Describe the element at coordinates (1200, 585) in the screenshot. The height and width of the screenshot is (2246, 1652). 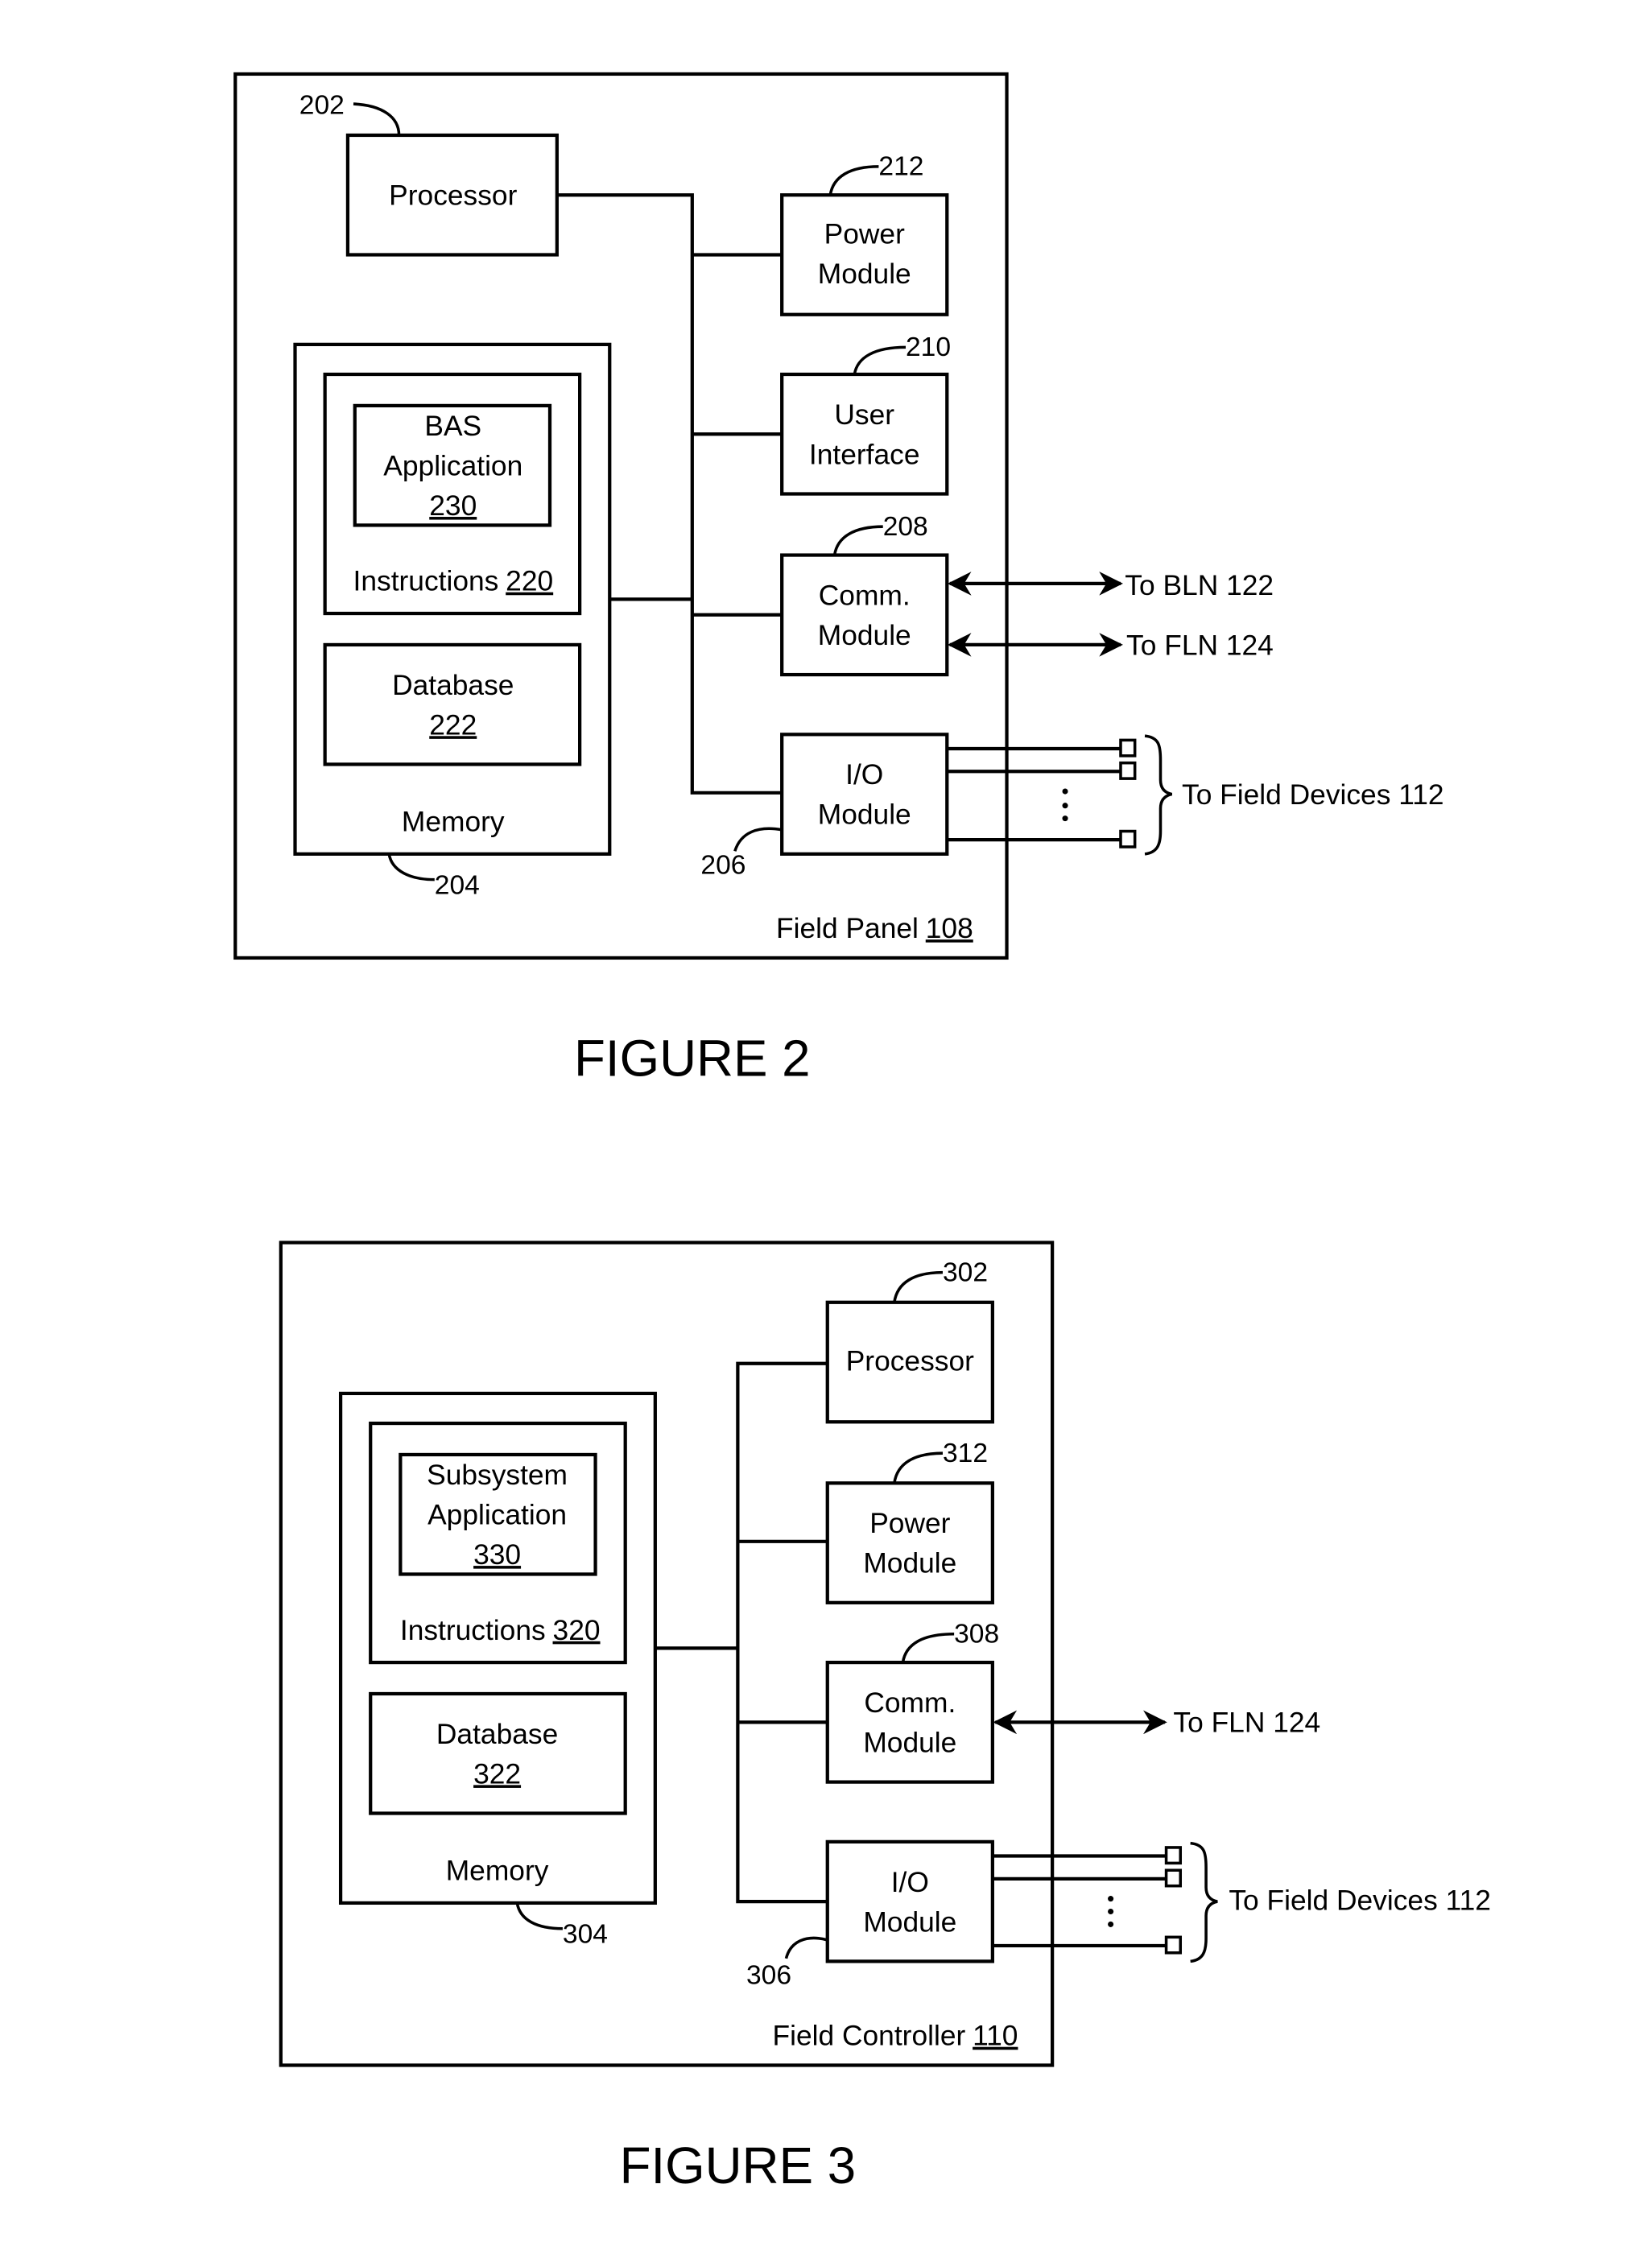
I see `bln-link-label: To BLN 122` at that location.